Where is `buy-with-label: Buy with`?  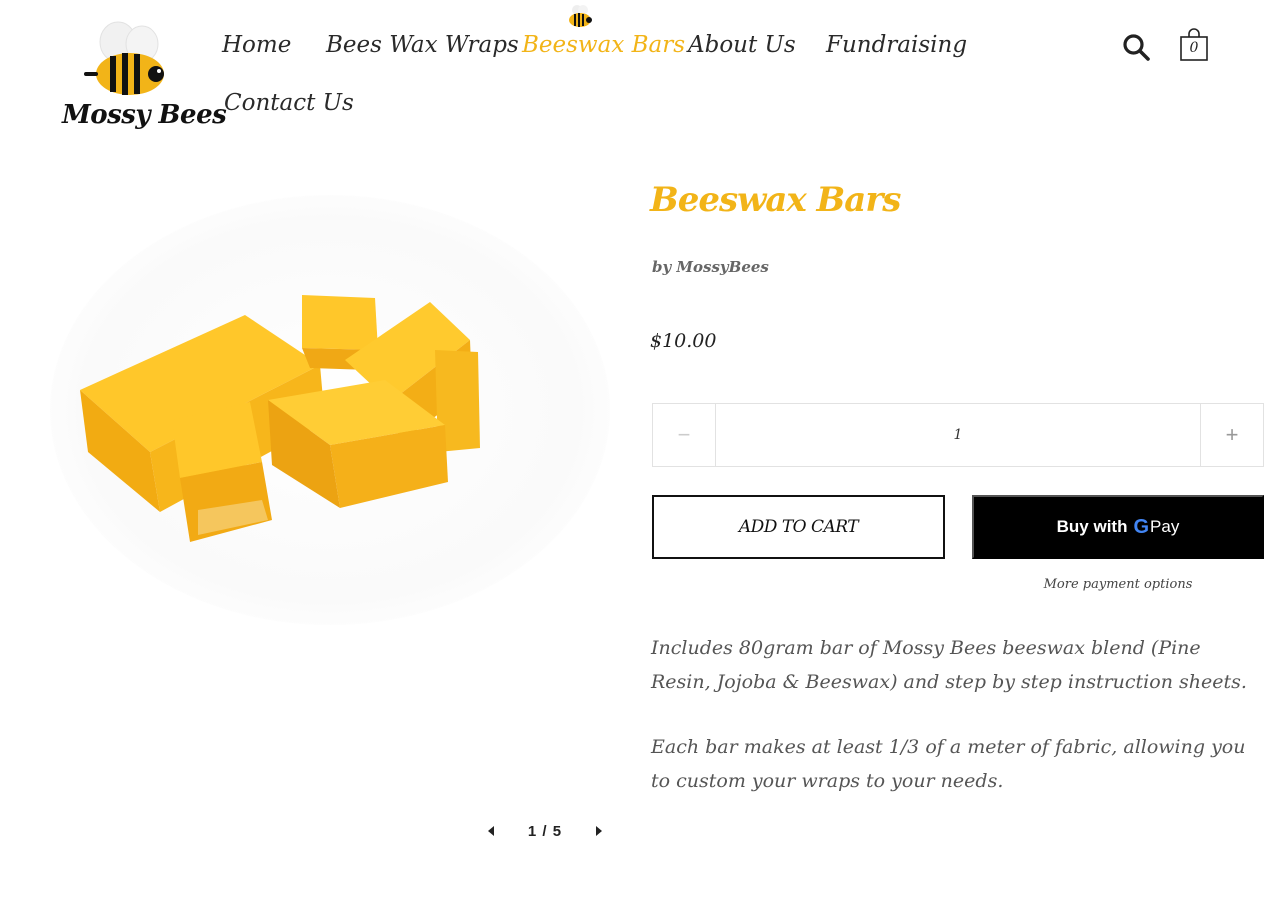 buy-with-label: Buy with is located at coordinates (1092, 526).